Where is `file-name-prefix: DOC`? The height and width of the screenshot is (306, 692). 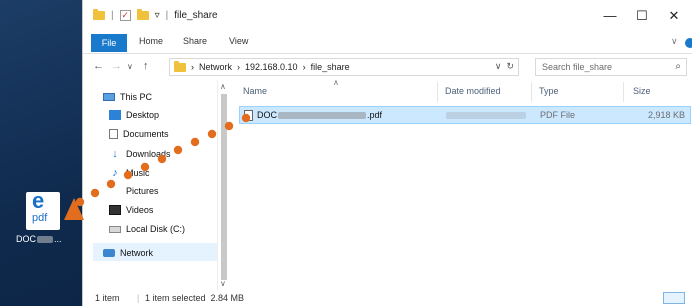 file-name-prefix: DOC is located at coordinates (267, 115).